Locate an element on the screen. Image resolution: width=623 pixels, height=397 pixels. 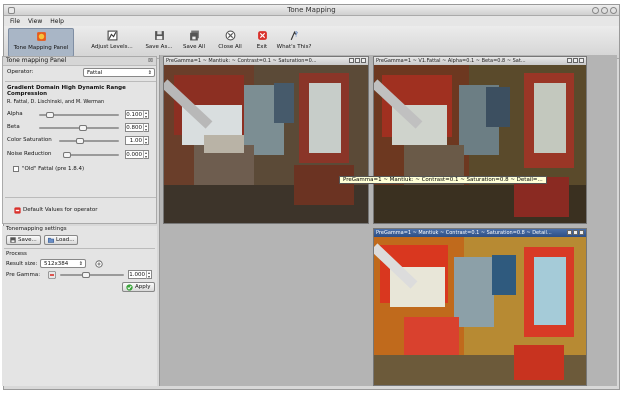
empty-mdi-space is located at coordinates (264, 307).